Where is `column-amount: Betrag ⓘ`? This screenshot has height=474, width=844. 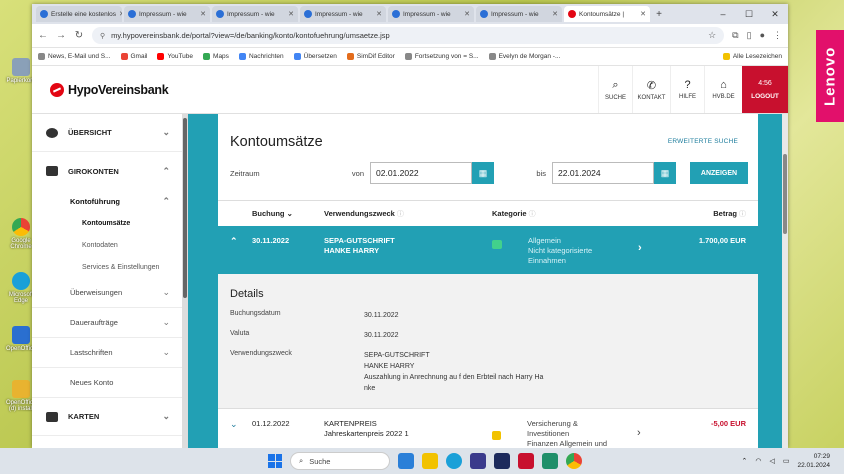 column-amount: Betrag ⓘ is located at coordinates (735, 214).